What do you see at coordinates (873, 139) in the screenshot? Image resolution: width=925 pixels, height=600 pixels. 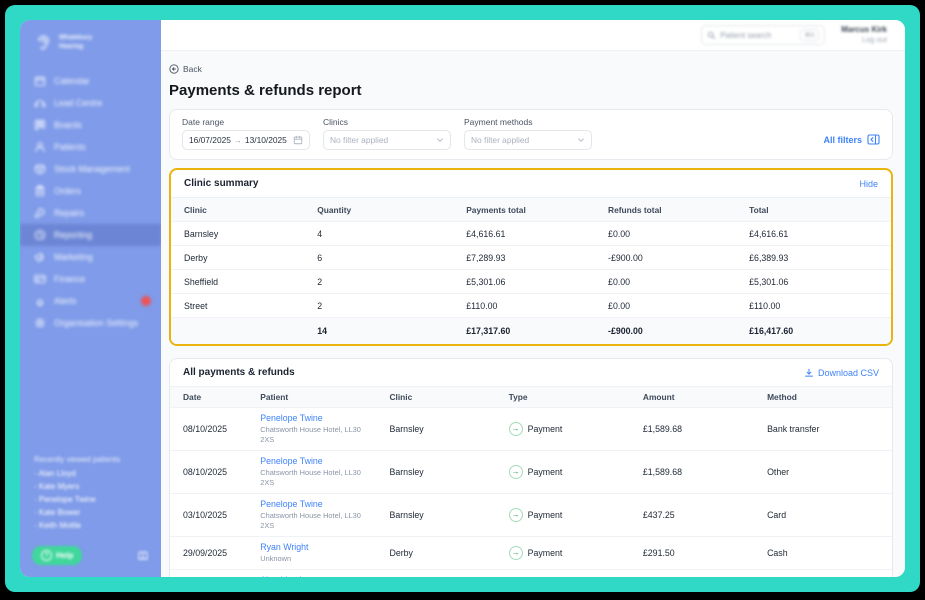 I see `filters-panel-icon` at bounding box center [873, 139].